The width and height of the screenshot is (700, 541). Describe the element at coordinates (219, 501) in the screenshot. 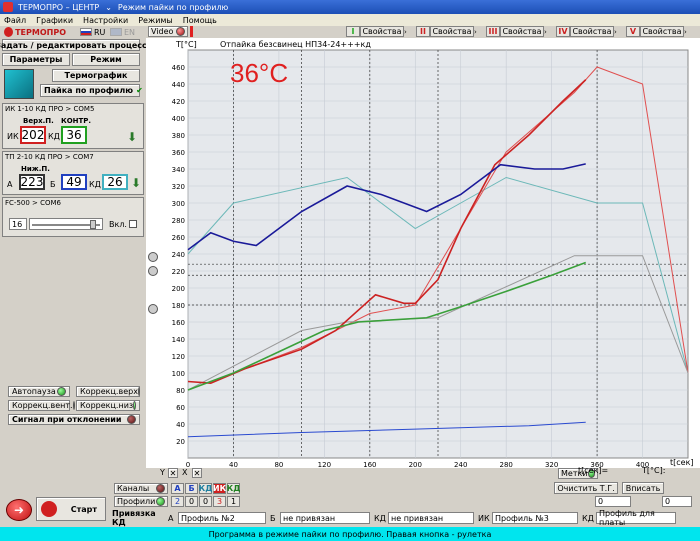

I see `prof-num: 3` at that location.